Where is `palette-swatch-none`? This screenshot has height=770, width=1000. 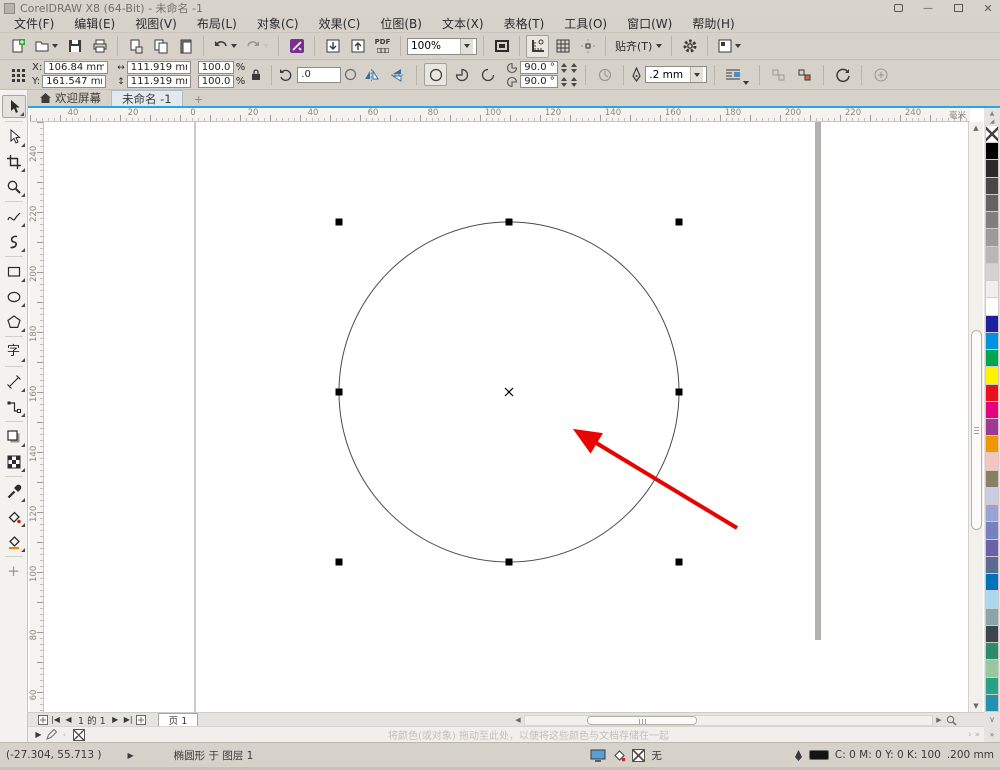 palette-swatch-none is located at coordinates (992, 135).